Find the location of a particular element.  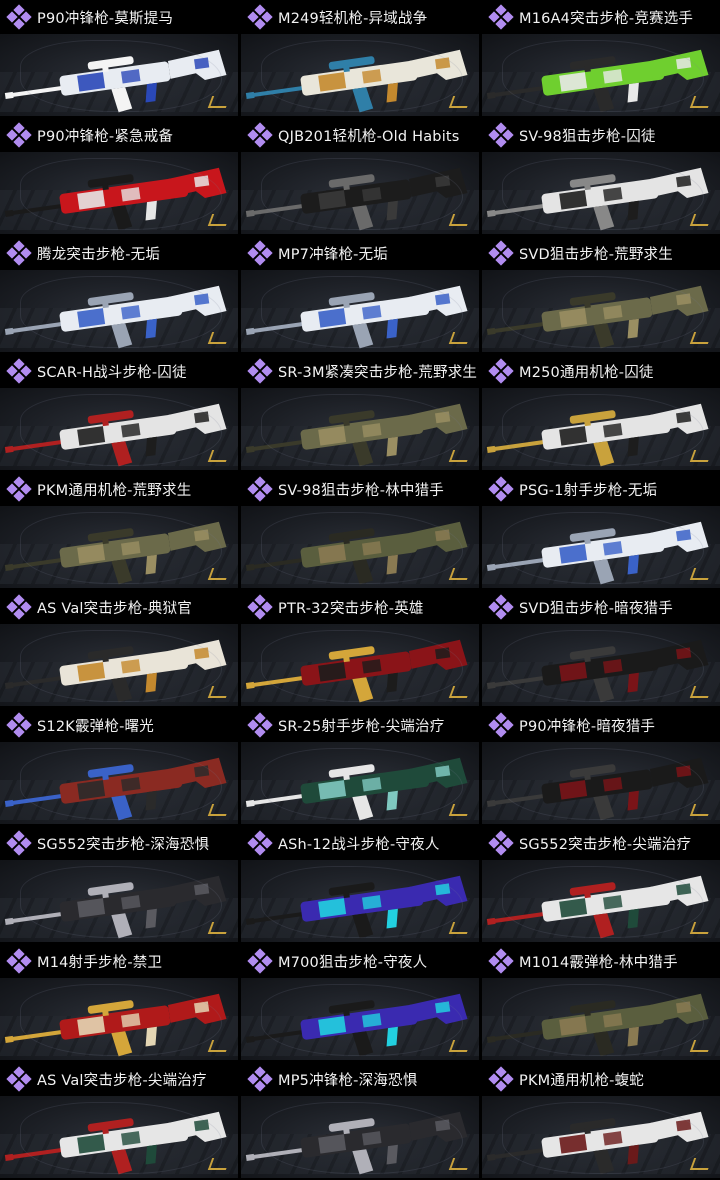

weapon-skin-title: SV-98狙击步枪-林中猎手 is located at coordinates (361, 490).